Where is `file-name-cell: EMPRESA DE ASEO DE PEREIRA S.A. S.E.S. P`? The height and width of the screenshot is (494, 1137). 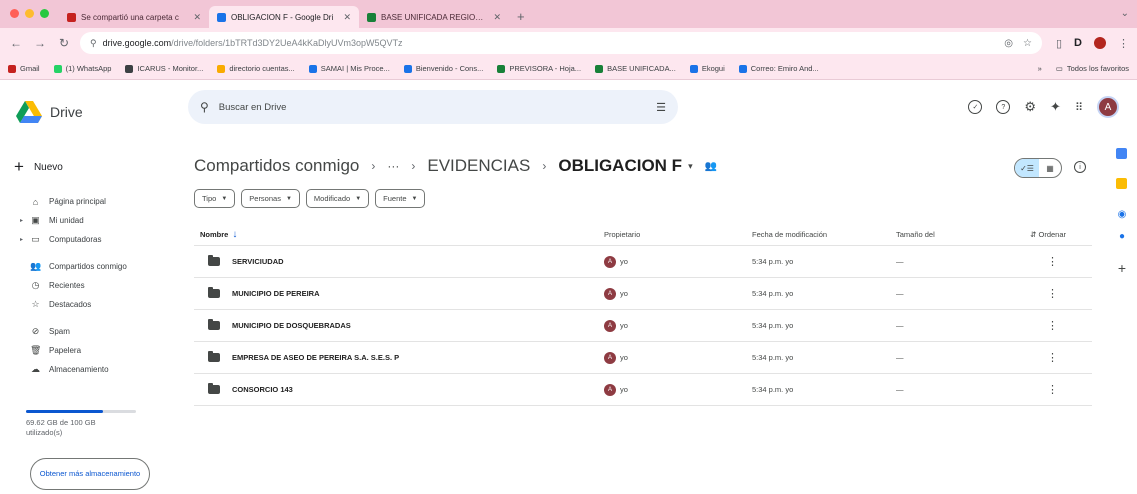 file-name-cell: EMPRESA DE ASEO DE PEREIRA S.A. S.E.S. P is located at coordinates (399, 356).